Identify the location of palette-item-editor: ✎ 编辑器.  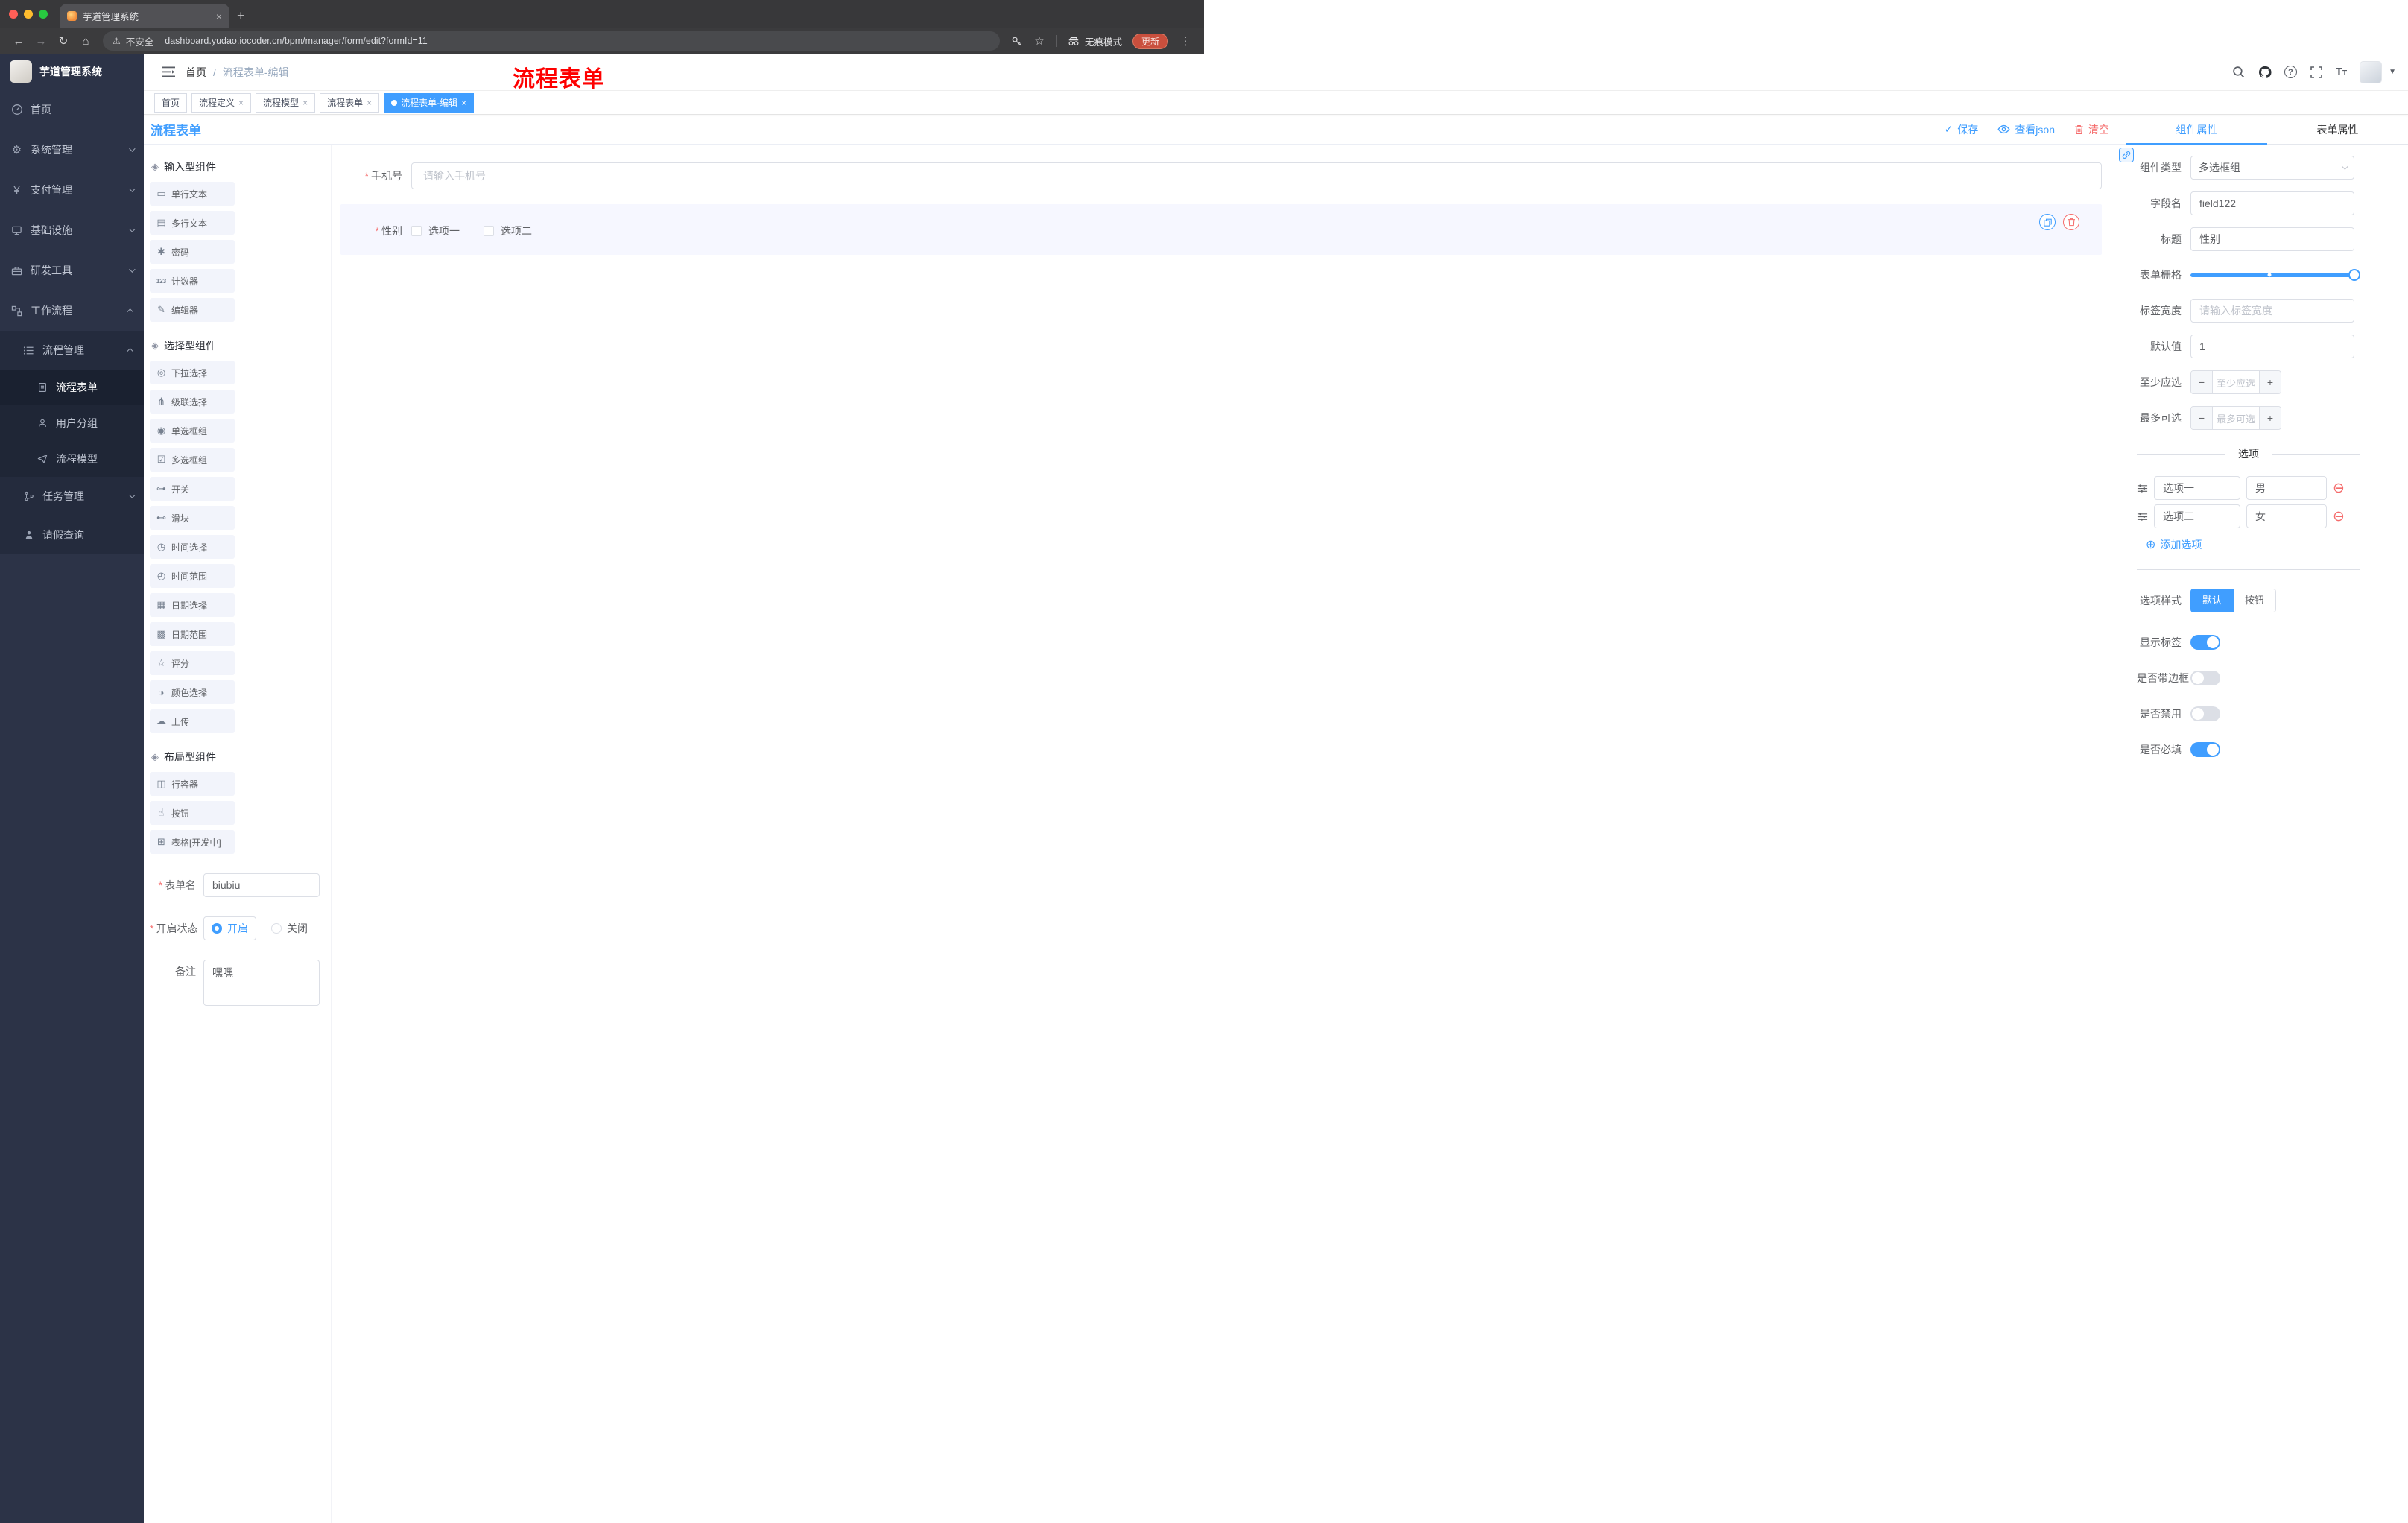
(192, 310).